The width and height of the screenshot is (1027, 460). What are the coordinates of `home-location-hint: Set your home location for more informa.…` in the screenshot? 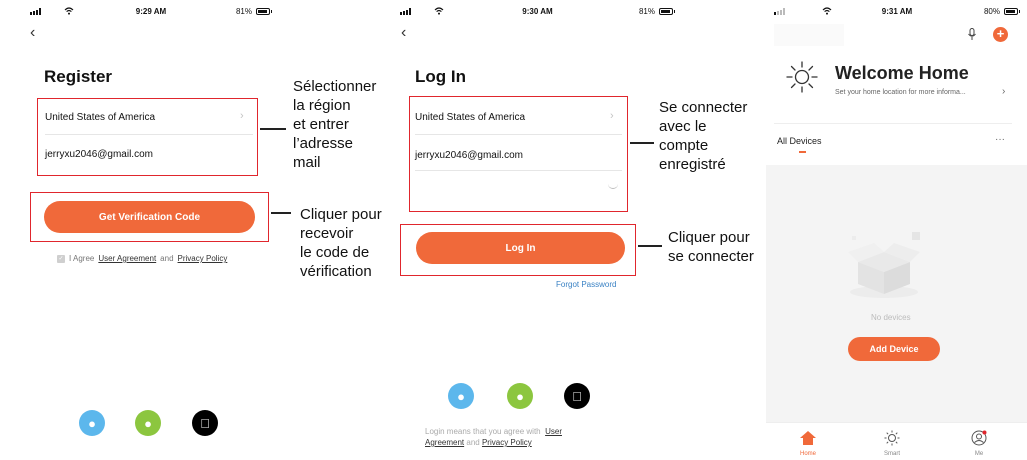 It's located at (900, 92).